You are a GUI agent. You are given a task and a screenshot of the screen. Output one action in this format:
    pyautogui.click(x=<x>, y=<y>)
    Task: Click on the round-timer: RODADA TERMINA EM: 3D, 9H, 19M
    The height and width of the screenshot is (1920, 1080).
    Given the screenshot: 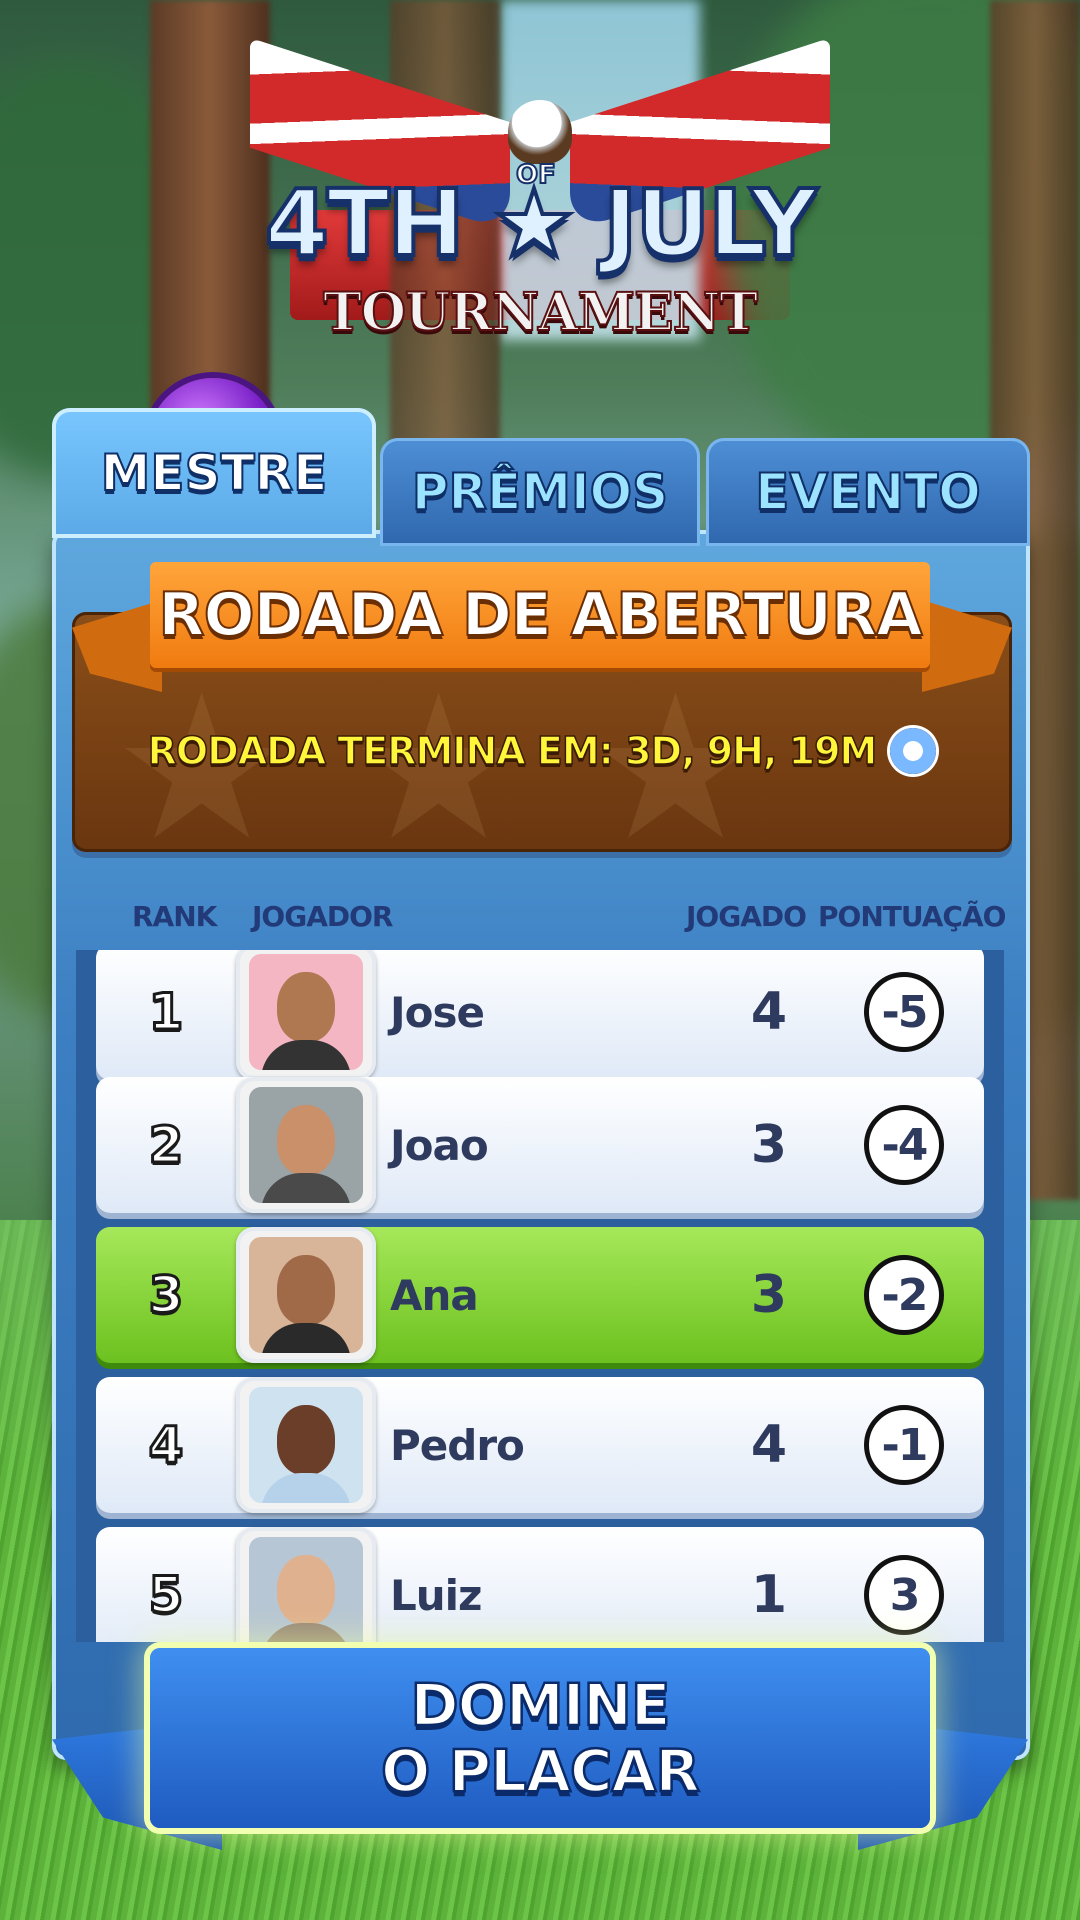 What is the action you would take?
    pyautogui.click(x=542, y=751)
    